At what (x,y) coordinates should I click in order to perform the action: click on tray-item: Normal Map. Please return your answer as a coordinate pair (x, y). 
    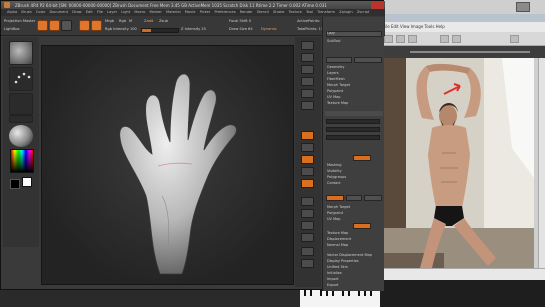
    Looking at the image, I should click on (337, 245).